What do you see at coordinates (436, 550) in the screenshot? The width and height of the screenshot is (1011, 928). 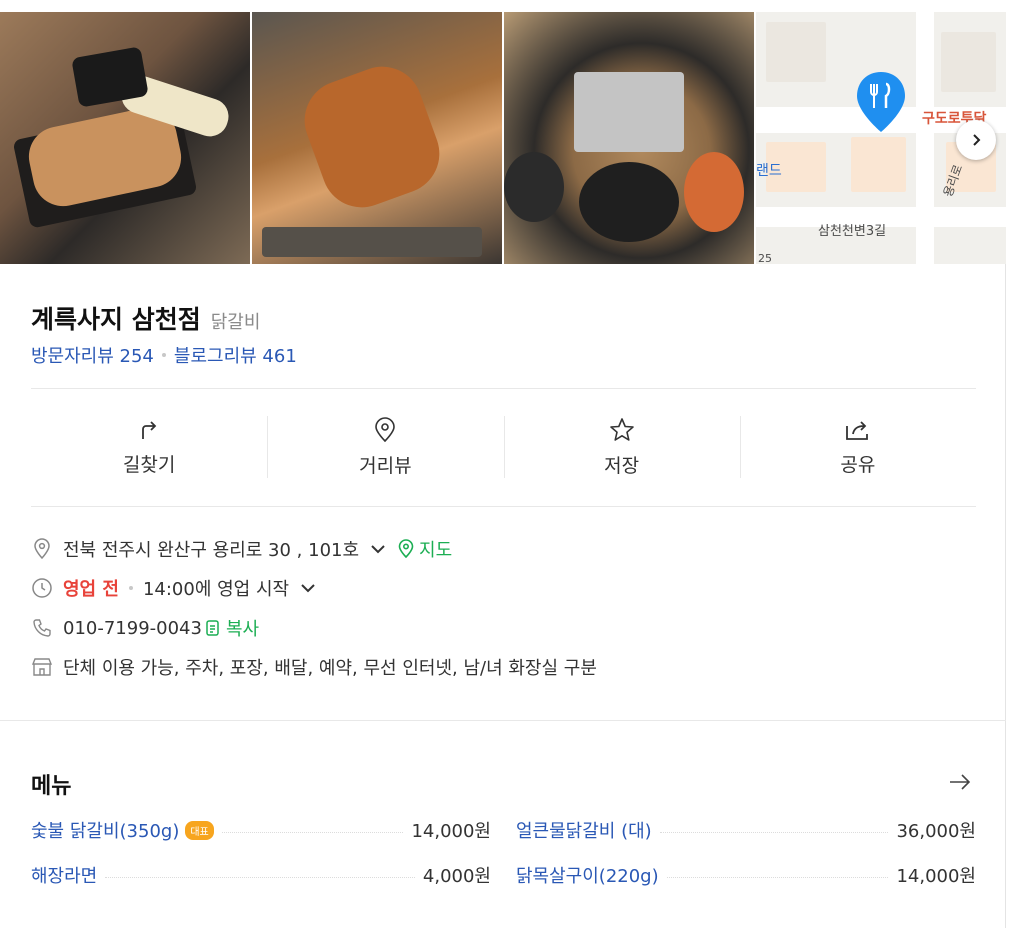 I see `map-link-label: 지도` at bounding box center [436, 550].